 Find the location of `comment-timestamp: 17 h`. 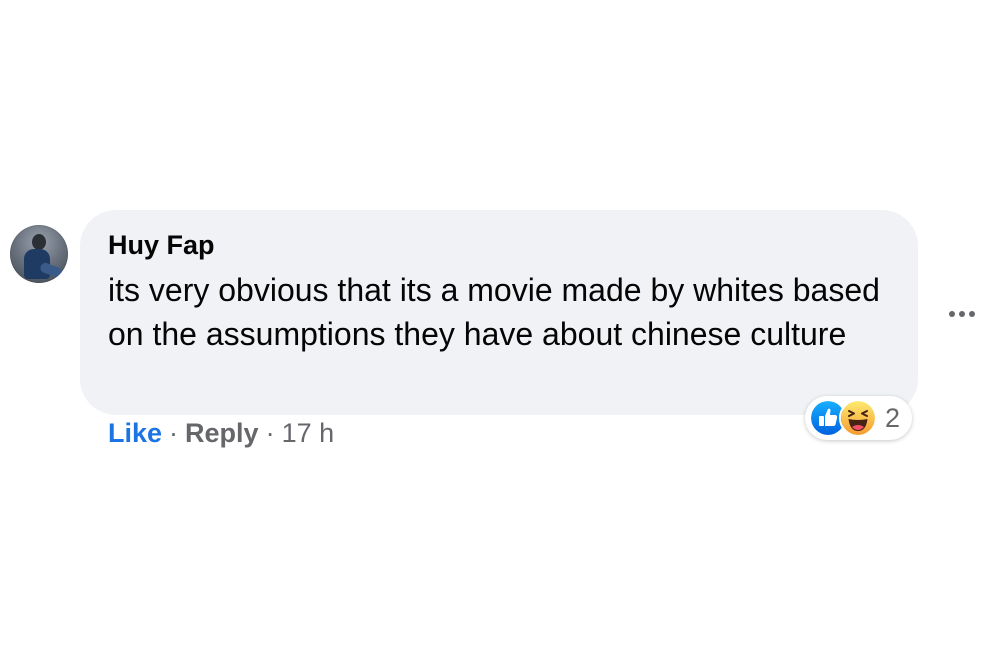

comment-timestamp: 17 h is located at coordinates (308, 433).